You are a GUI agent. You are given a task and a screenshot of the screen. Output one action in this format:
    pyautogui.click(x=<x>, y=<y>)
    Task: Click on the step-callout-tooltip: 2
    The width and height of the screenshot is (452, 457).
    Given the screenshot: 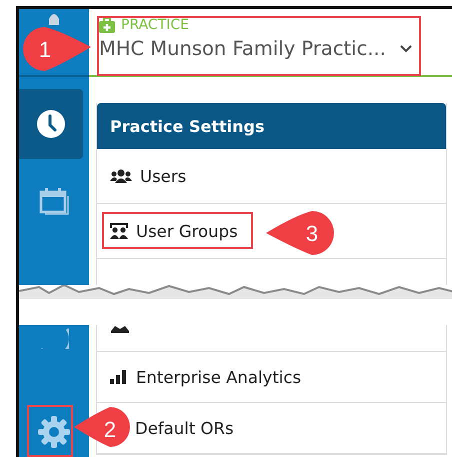 What is the action you would take?
    pyautogui.click(x=102, y=427)
    